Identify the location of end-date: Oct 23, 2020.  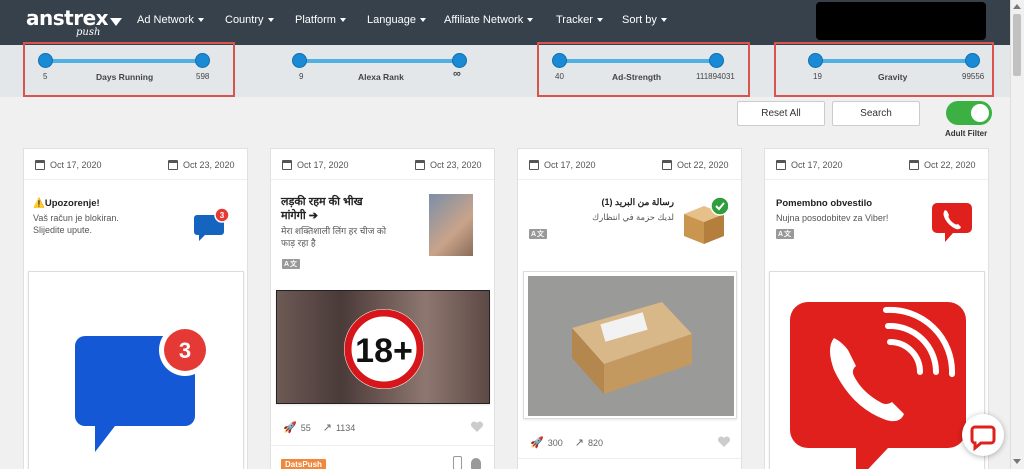
(448, 165).